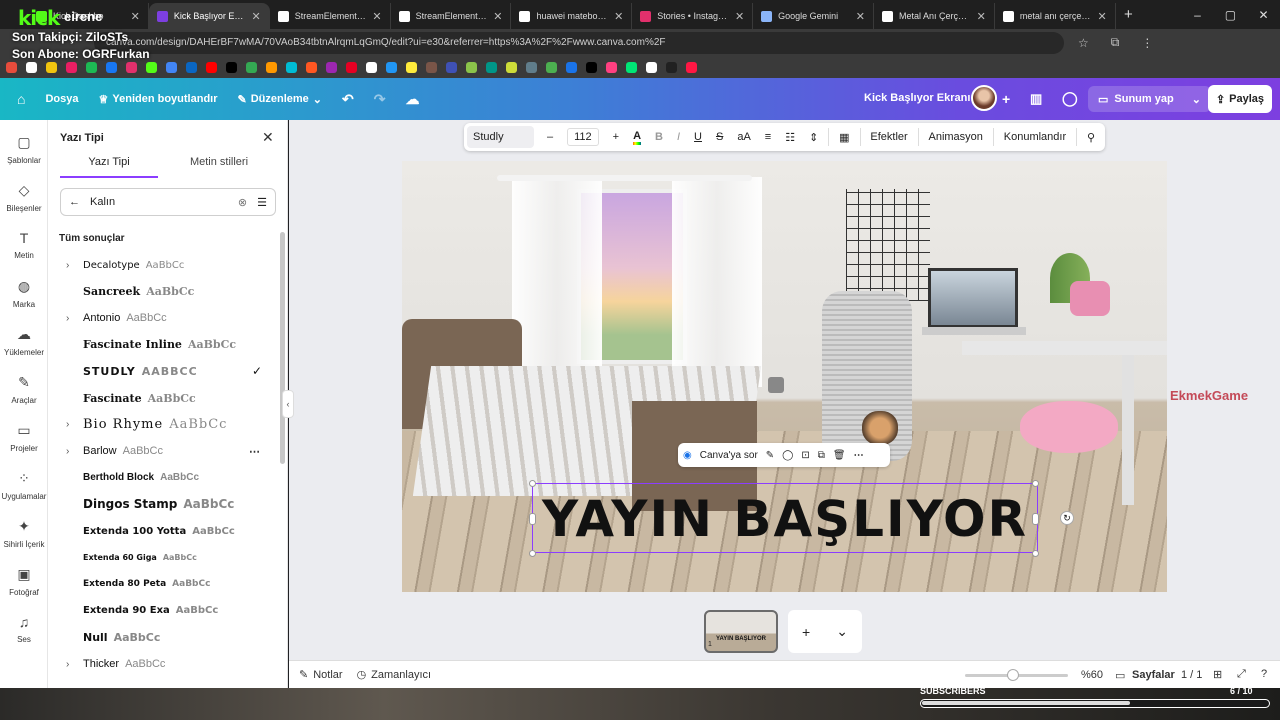  Describe the element at coordinates (805, 455) in the screenshot. I see `lock-icon: ⊡` at that location.